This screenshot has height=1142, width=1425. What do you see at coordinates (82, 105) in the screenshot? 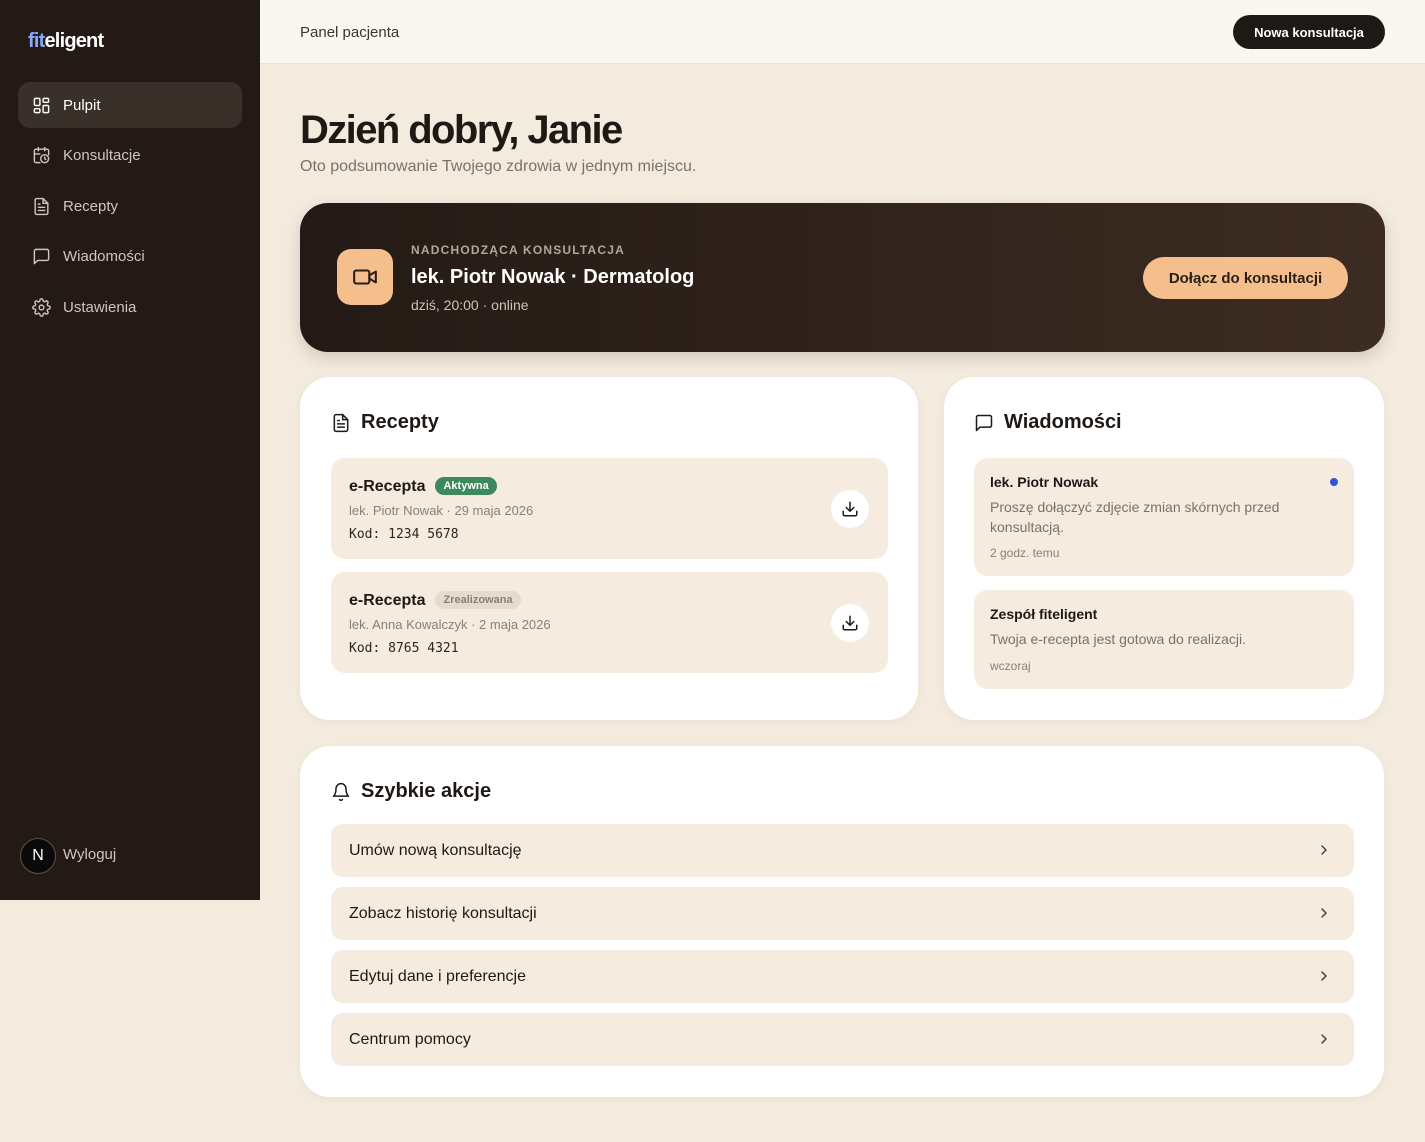
I see `sidebar-item-label: Pulpit` at bounding box center [82, 105].